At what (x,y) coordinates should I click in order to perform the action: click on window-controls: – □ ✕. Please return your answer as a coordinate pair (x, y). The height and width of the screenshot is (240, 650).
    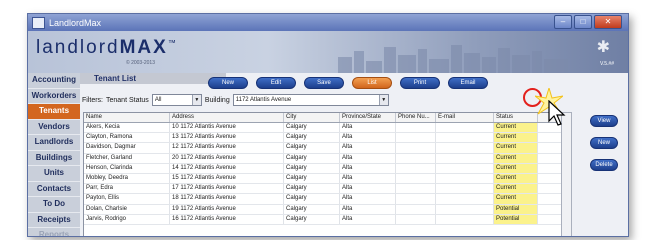
    Looking at the image, I should click on (588, 22).